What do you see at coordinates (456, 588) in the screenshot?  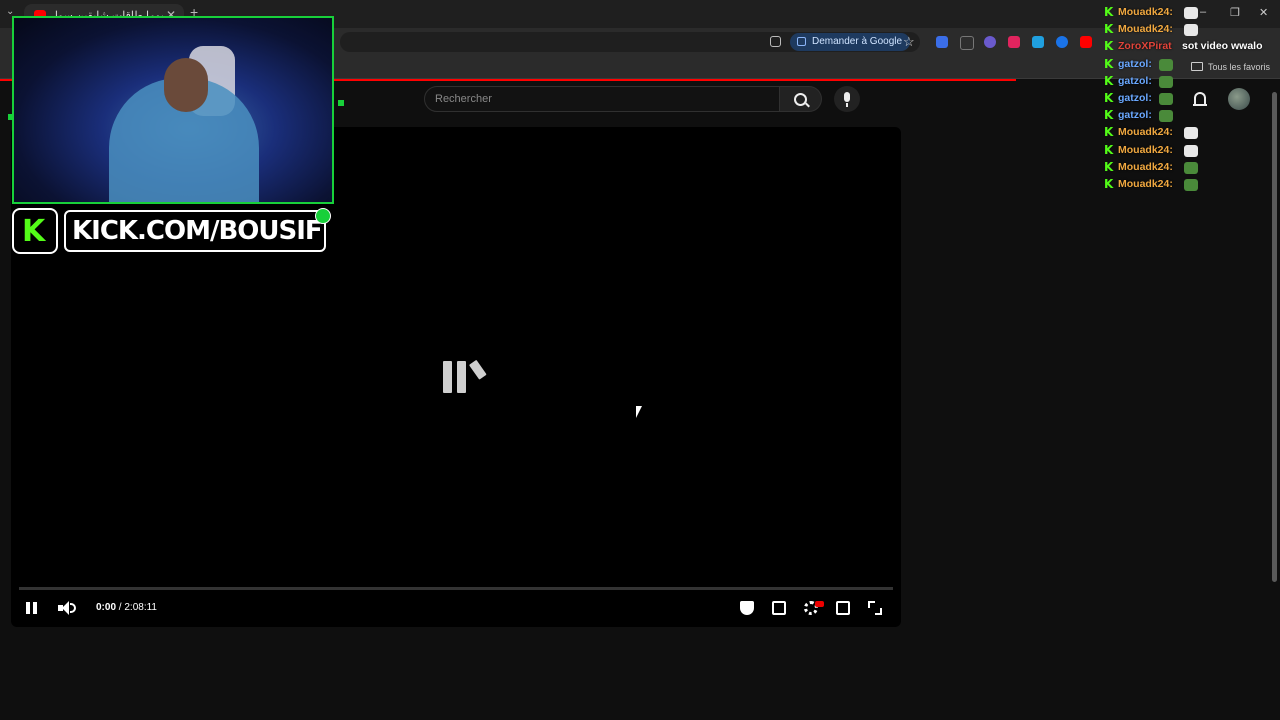 I see `video-progress-bar` at bounding box center [456, 588].